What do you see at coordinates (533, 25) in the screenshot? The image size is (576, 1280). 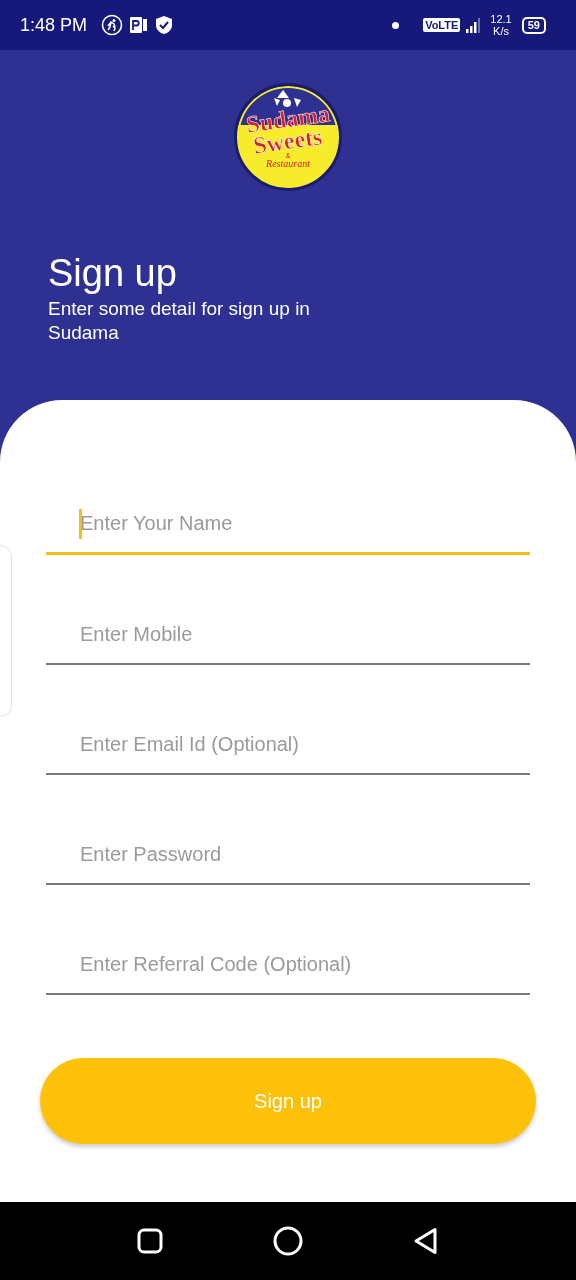 I see `battery-indicator: 59` at bounding box center [533, 25].